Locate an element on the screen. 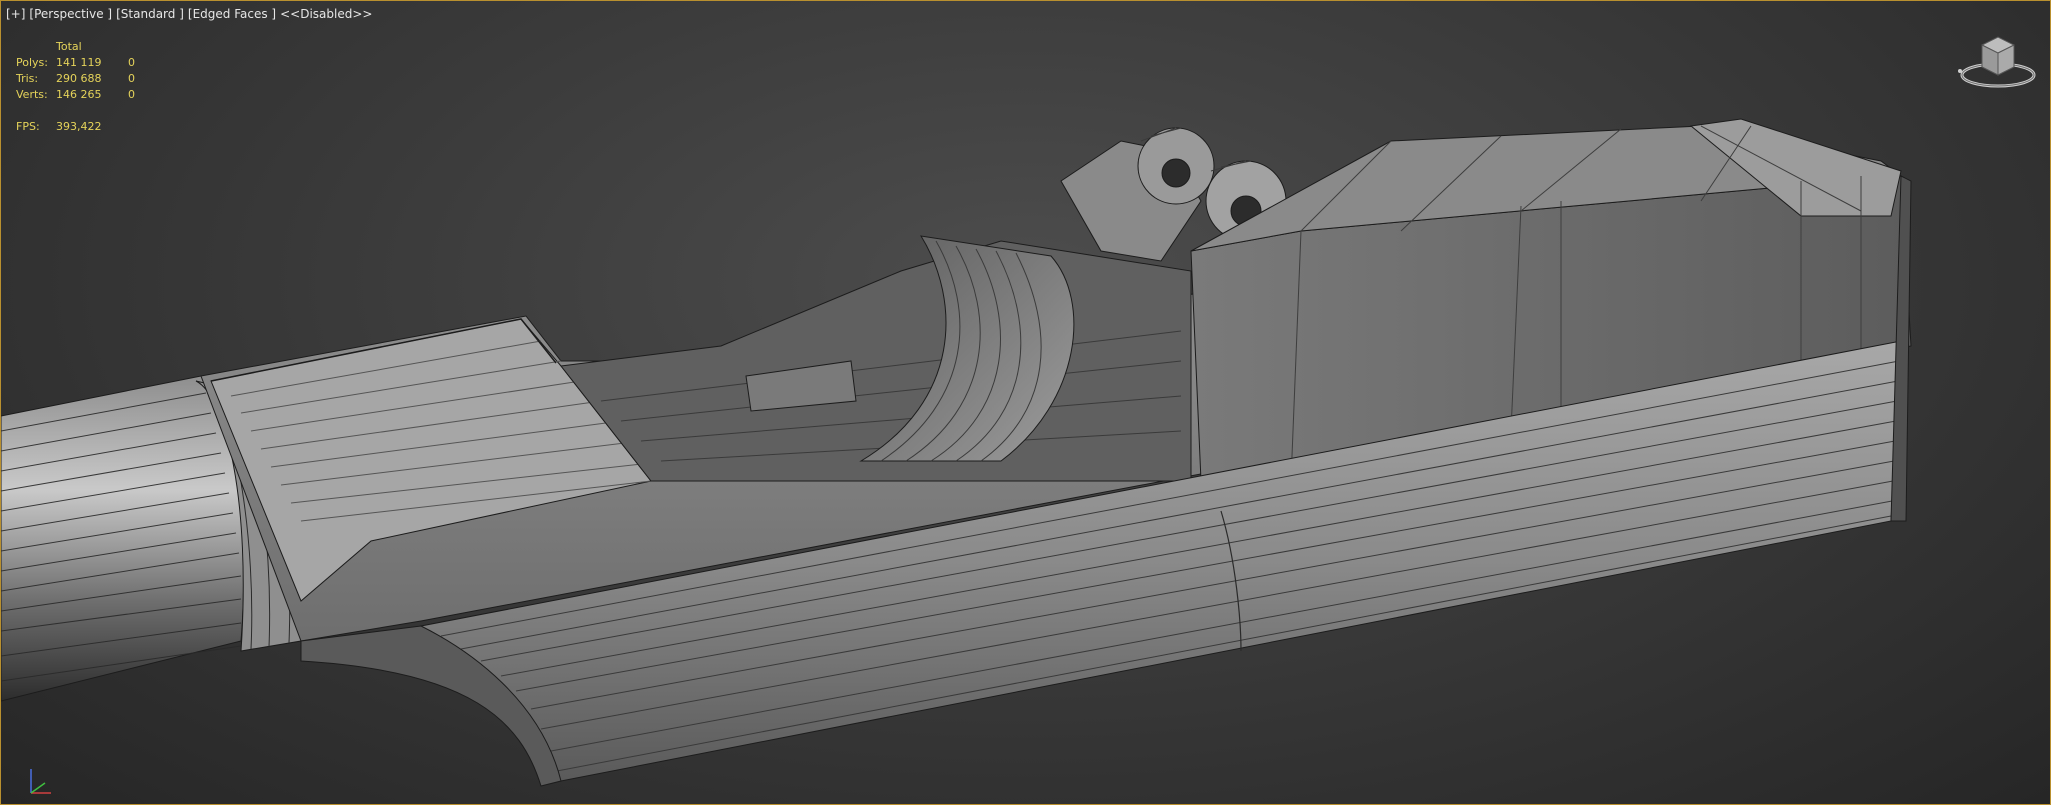 Image resolution: width=2051 pixels, height=805 pixels. stats-label: Polys: is located at coordinates (32, 62).